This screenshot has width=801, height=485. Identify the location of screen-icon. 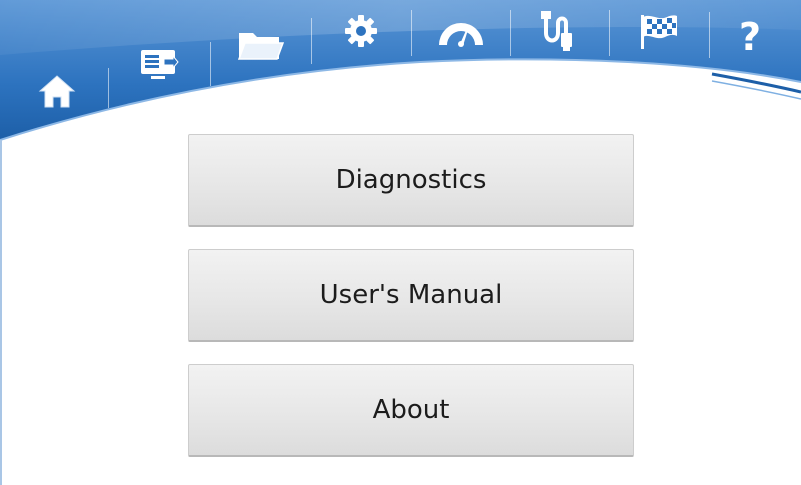
(160, 64).